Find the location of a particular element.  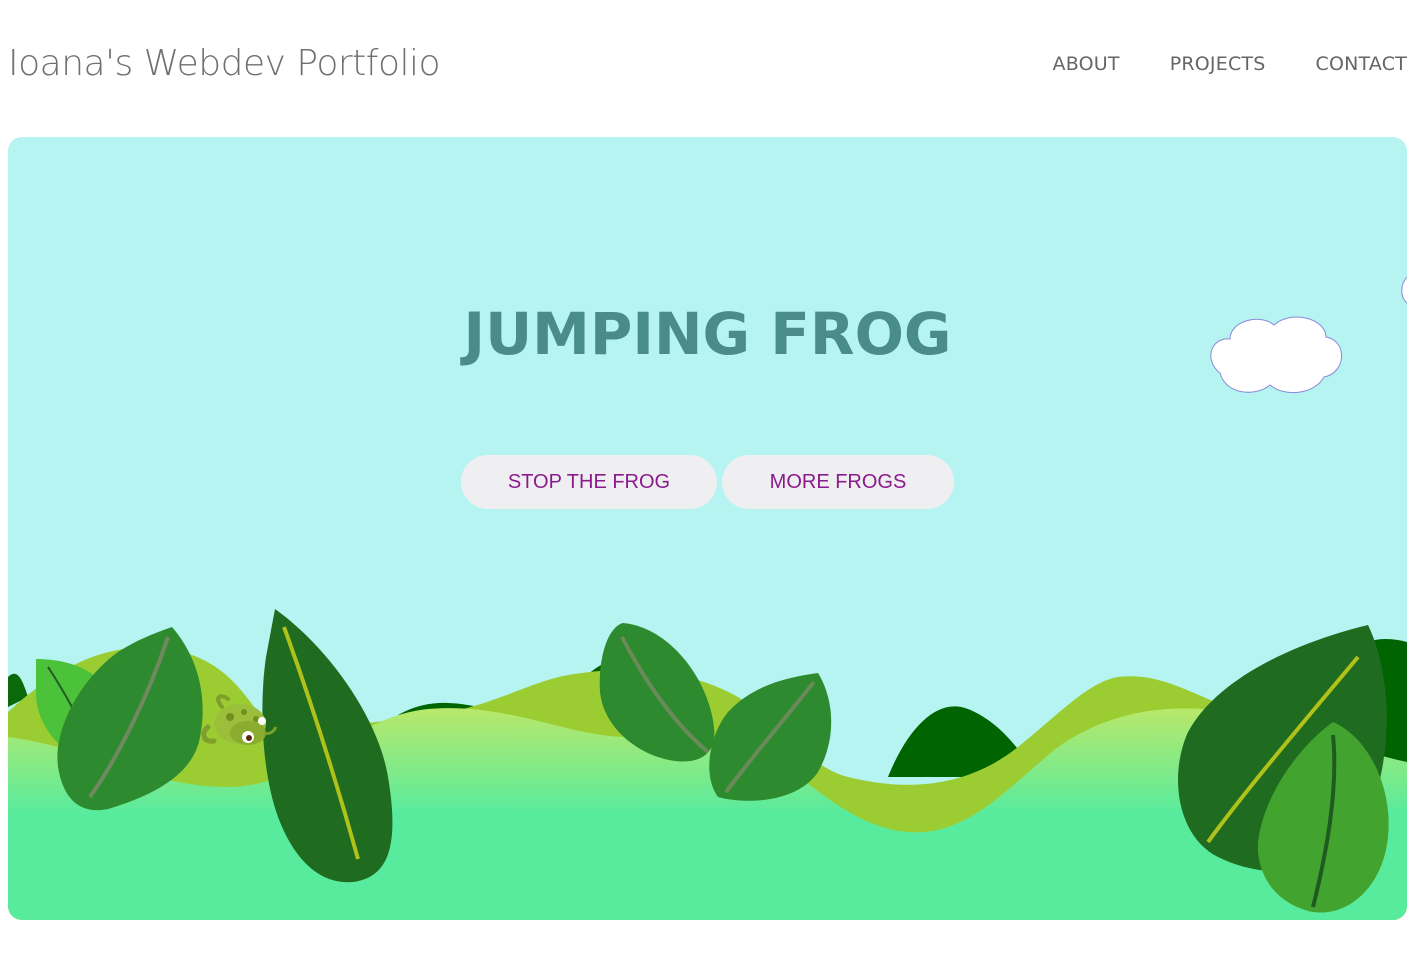

site-title: Ioana's Webdev Portfolio is located at coordinates (224, 64).